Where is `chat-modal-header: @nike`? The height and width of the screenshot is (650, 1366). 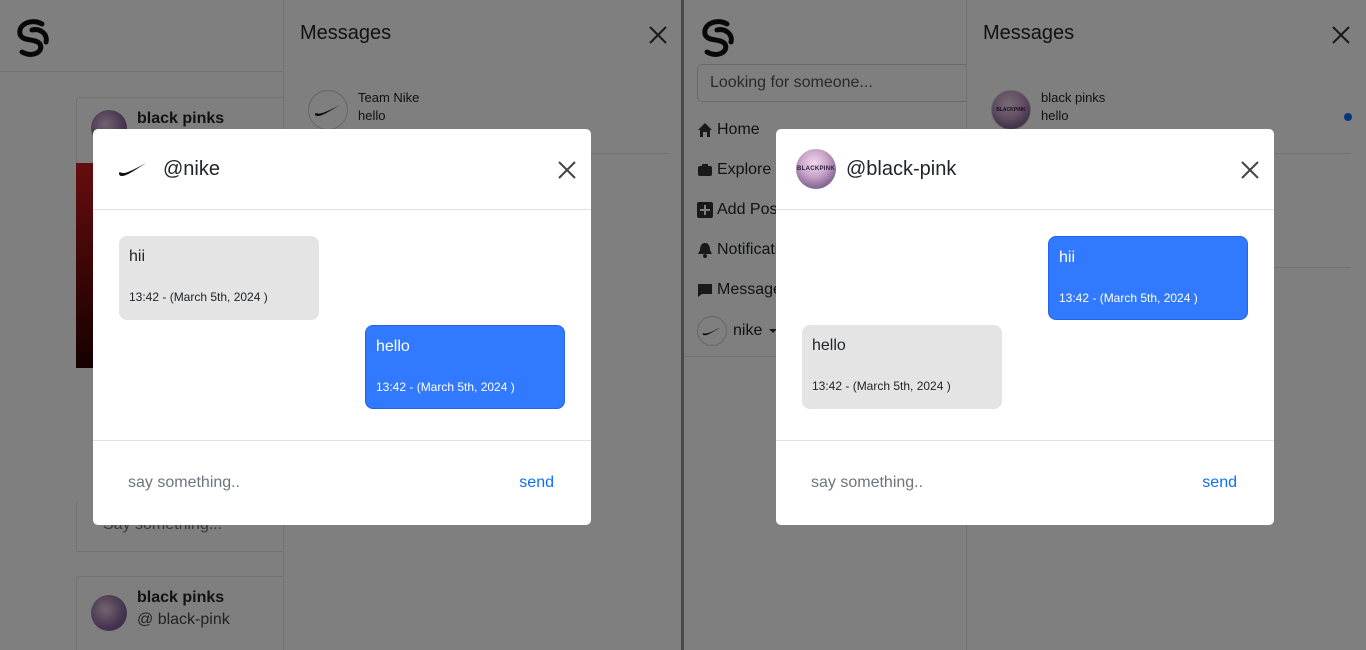 chat-modal-header: @nike is located at coordinates (342, 169).